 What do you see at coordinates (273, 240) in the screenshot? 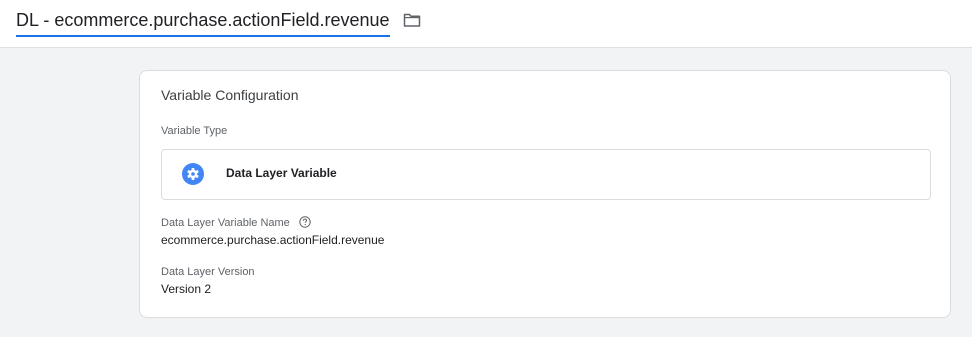
I see `data-layer-variable-name-value: ecommerce.purchase.actionField.revenue` at bounding box center [273, 240].